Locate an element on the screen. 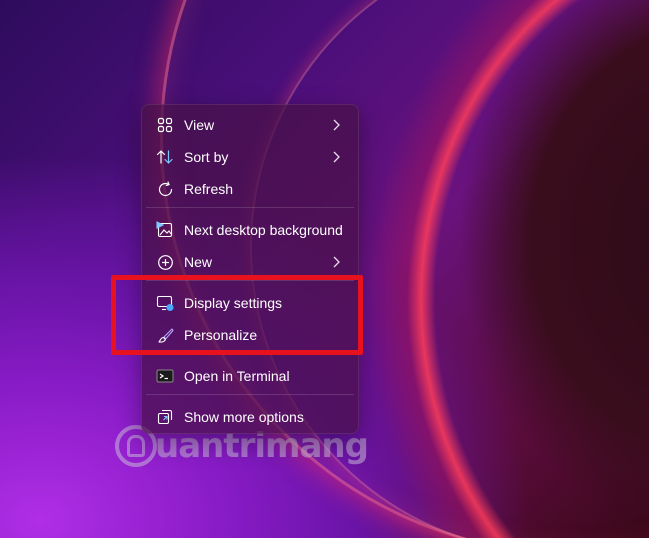 This screenshot has width=649, height=538. menu-item-display-settings: Display settings is located at coordinates (250, 303).